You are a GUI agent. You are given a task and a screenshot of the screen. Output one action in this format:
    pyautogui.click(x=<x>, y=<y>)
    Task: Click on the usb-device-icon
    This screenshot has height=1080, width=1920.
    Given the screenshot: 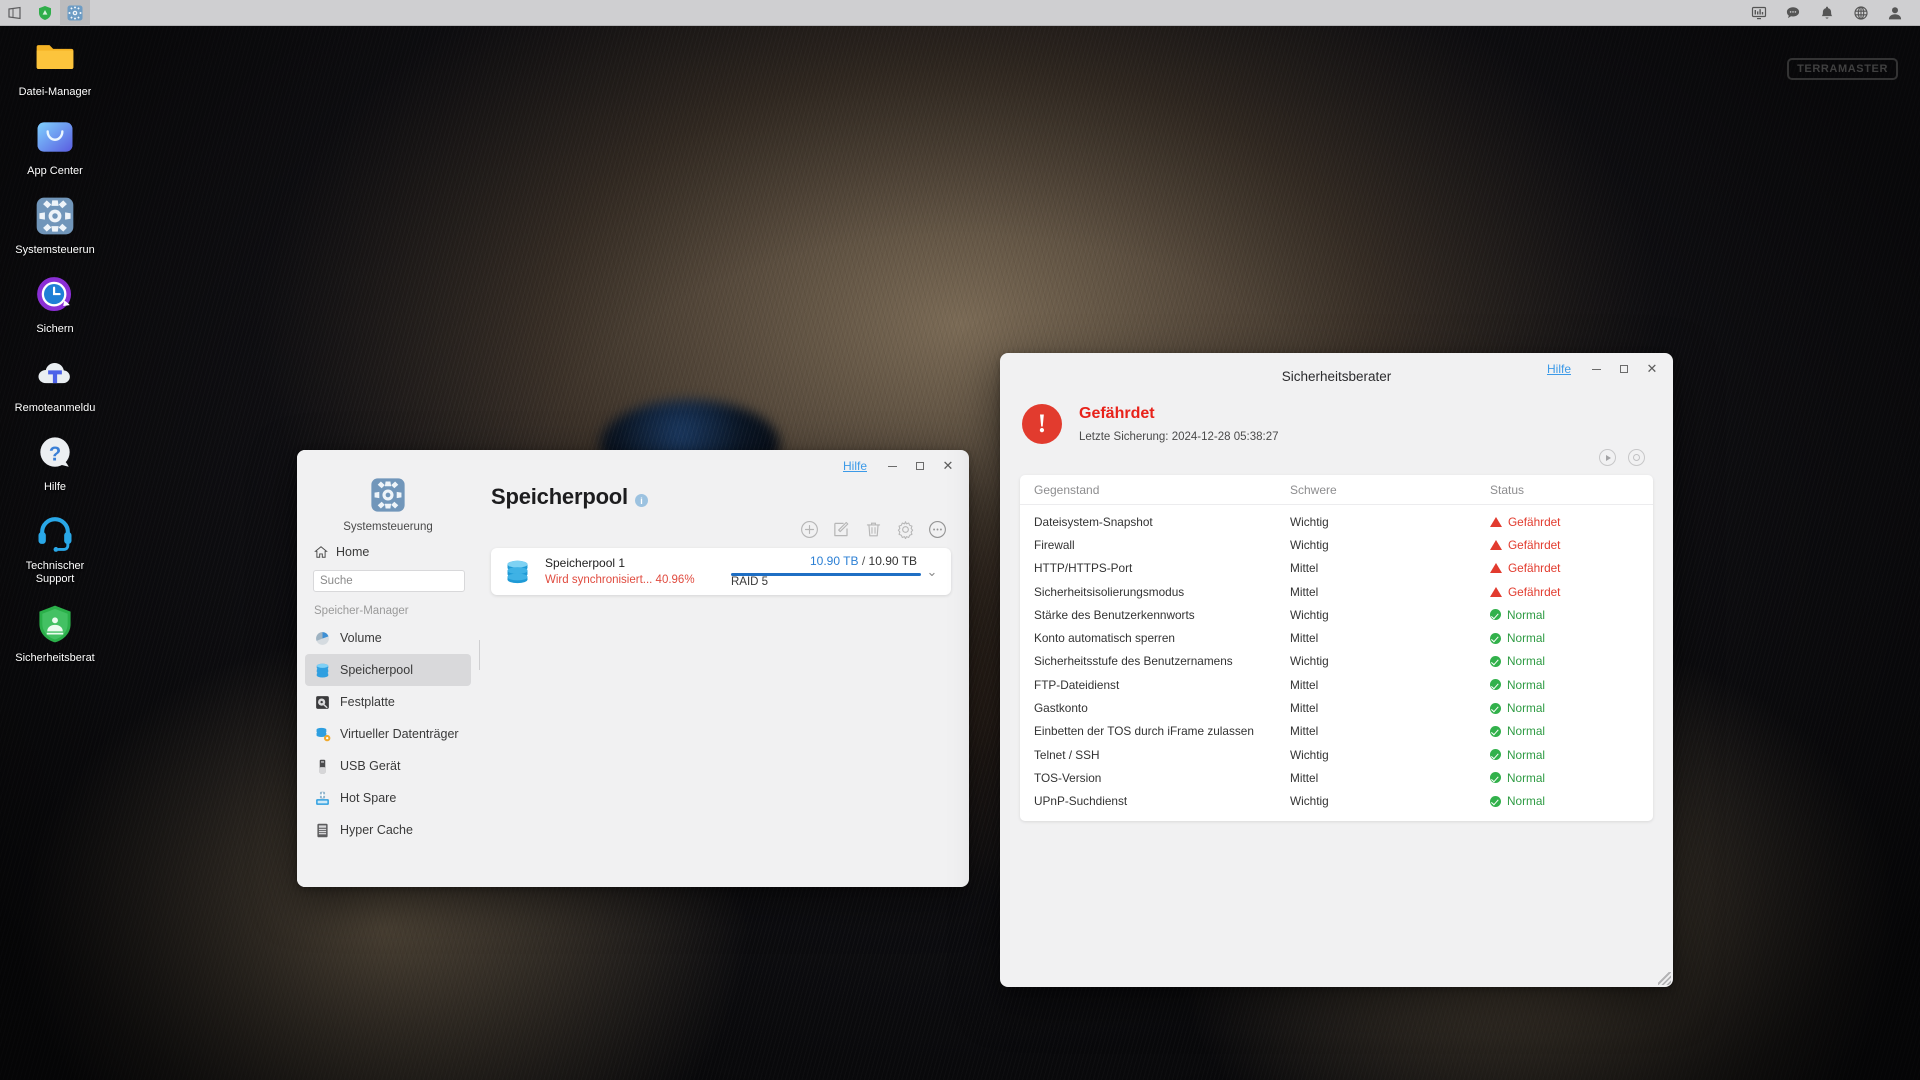 What is the action you would take?
    pyautogui.click(x=322, y=766)
    